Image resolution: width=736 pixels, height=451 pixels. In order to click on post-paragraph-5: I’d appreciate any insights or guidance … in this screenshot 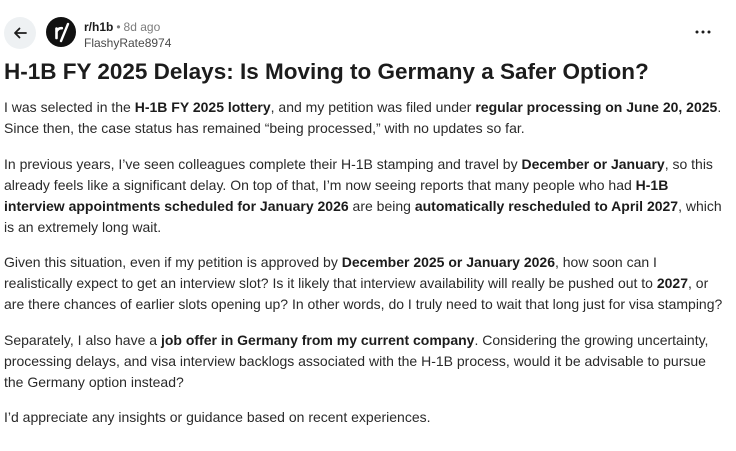, I will do `click(366, 417)`.